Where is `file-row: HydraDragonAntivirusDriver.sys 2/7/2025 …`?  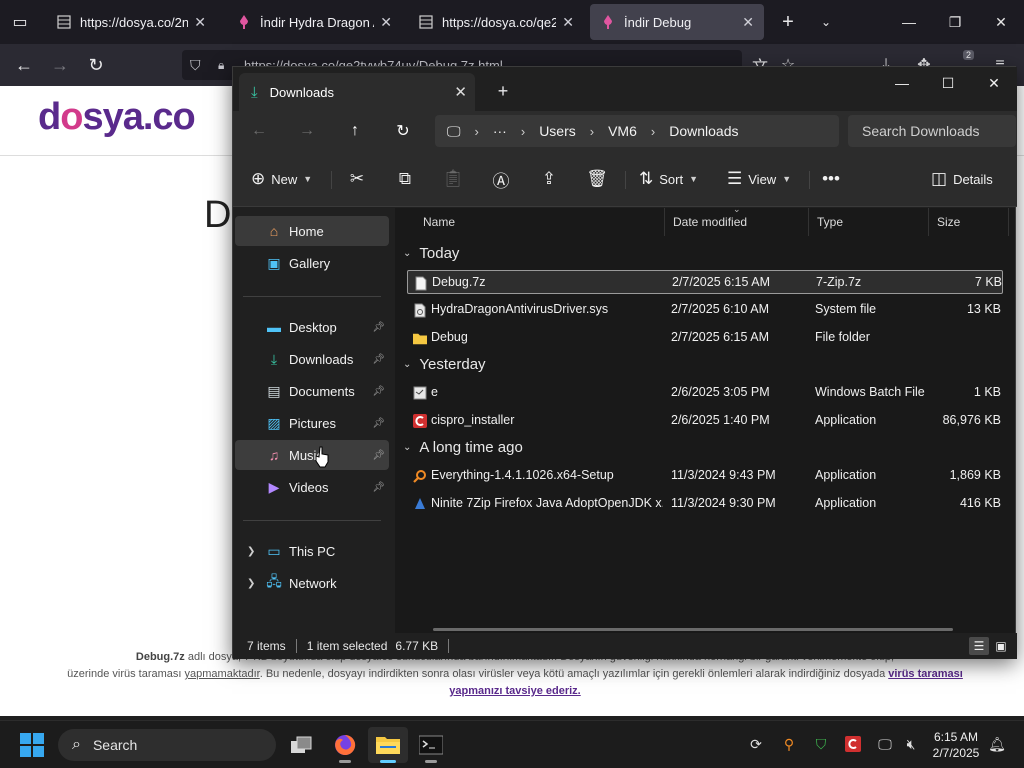 file-row: HydraDragonAntivirusDriver.sys 2/7/2025 … is located at coordinates (705, 310).